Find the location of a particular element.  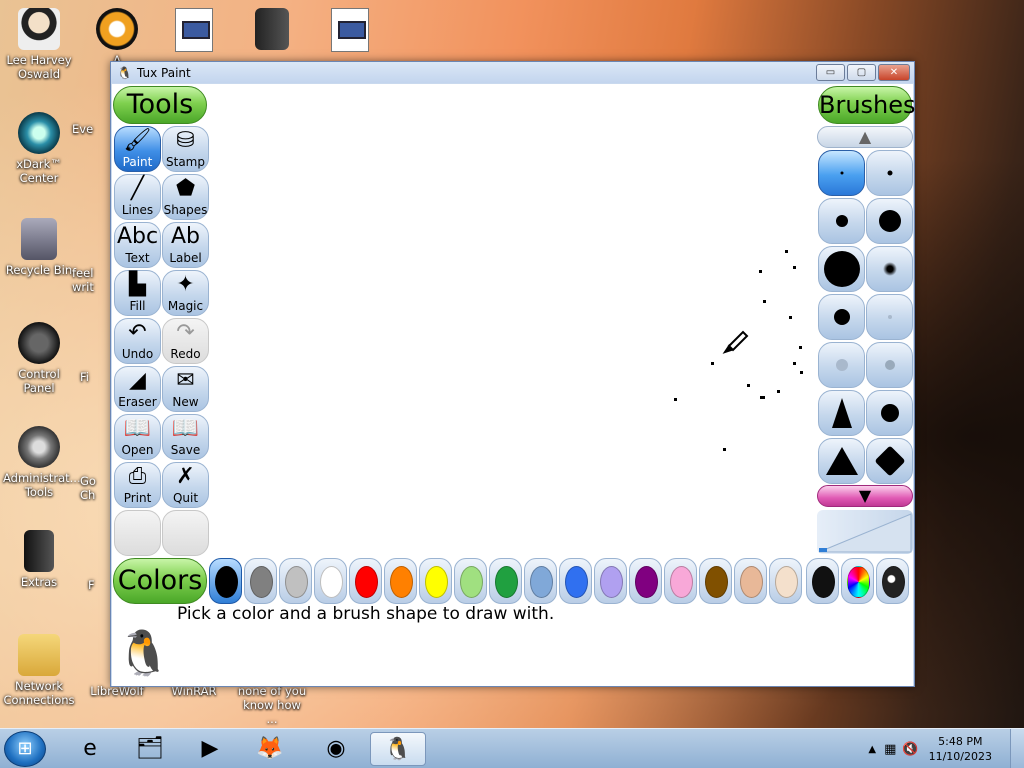

tool-eraser-button: ◢ Eraser is located at coordinates (137, 389).